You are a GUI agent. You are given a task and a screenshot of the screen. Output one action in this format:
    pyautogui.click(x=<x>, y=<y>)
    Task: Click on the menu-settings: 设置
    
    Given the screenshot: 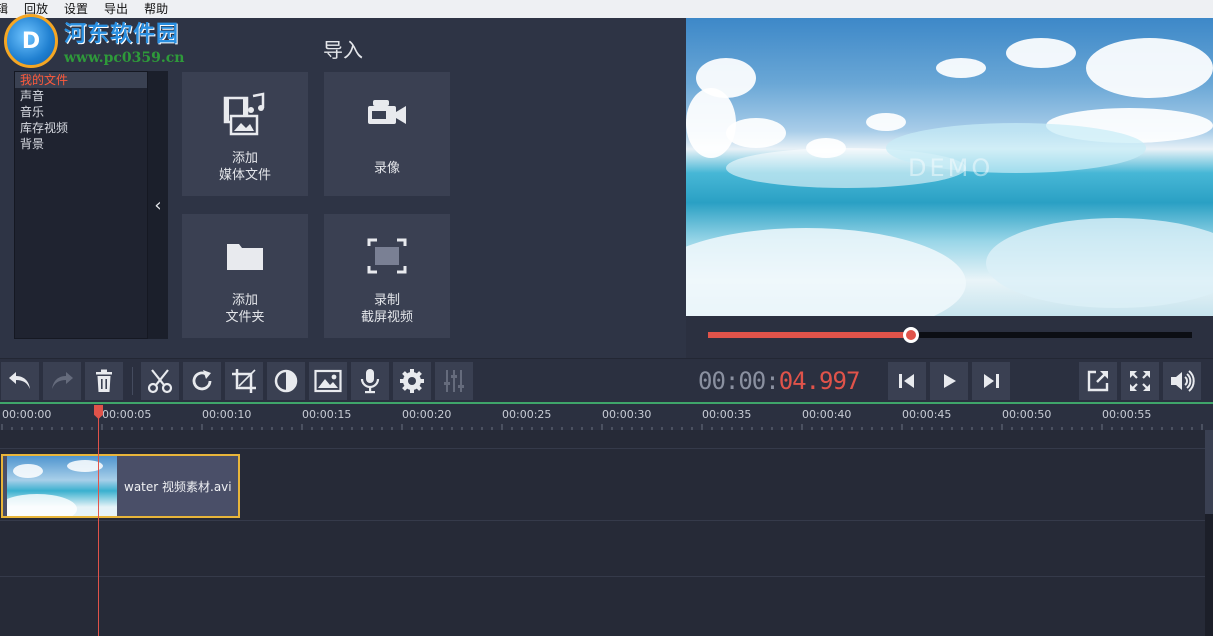 What is the action you would take?
    pyautogui.click(x=76, y=9)
    